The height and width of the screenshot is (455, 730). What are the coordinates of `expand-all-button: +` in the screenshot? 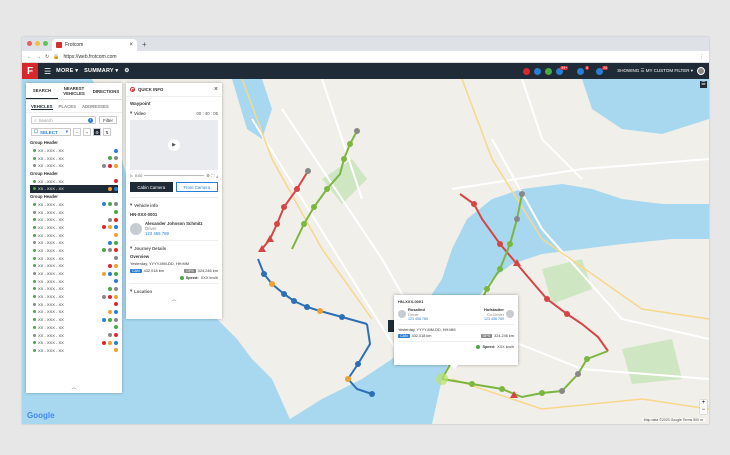 It's located at (87, 132).